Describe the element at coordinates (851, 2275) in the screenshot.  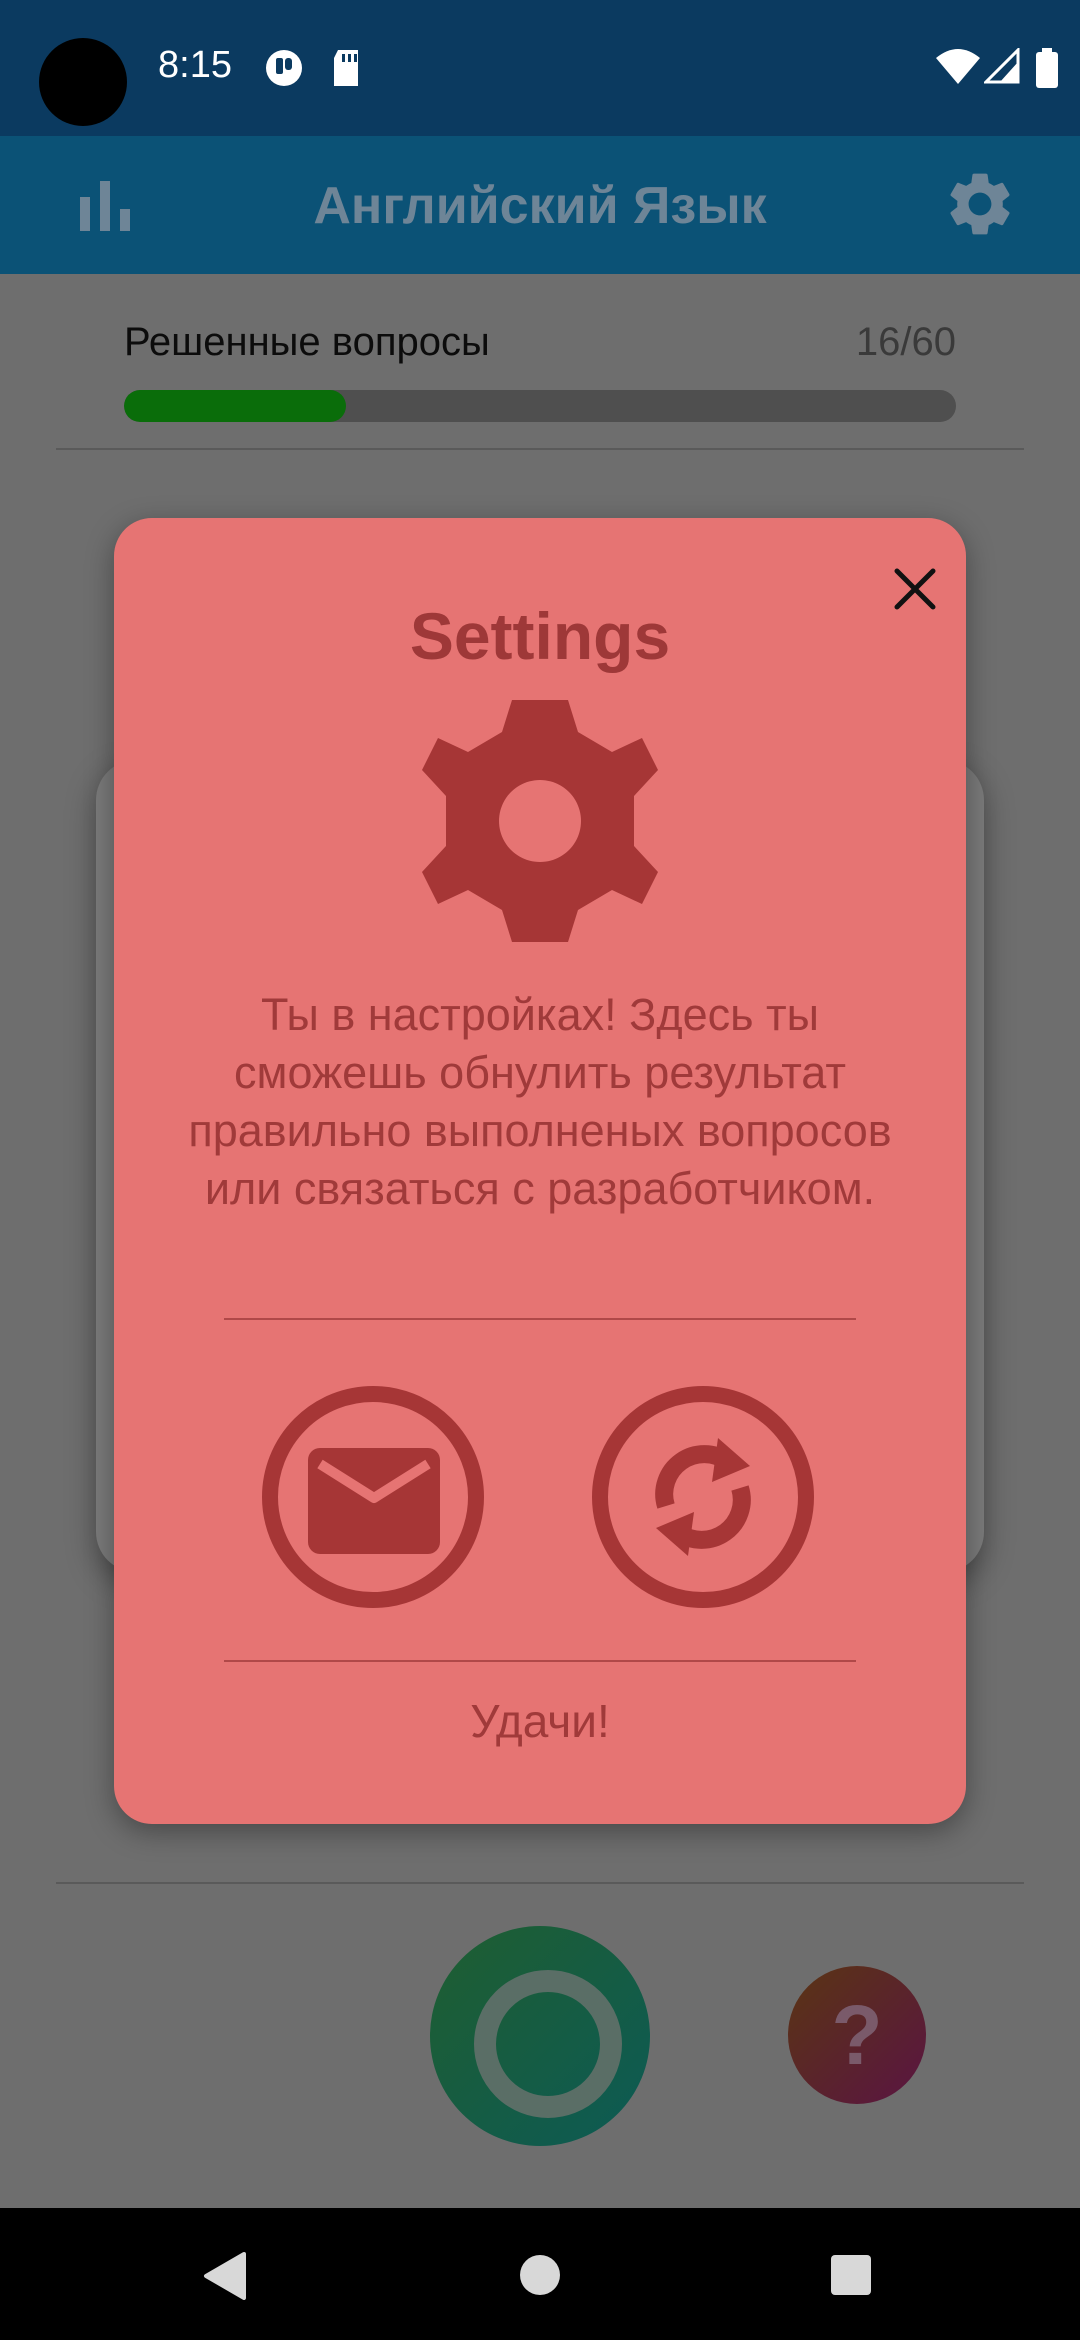
I see `recents-icon` at that location.